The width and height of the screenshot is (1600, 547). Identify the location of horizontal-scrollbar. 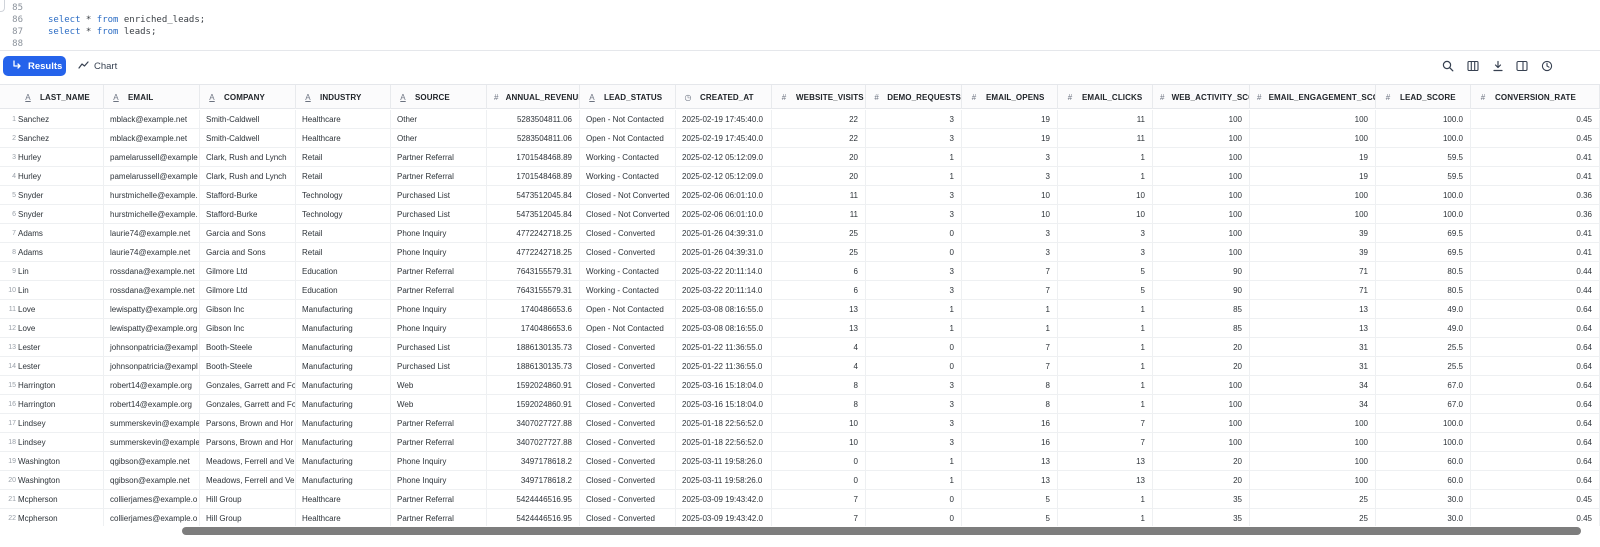
(800, 531).